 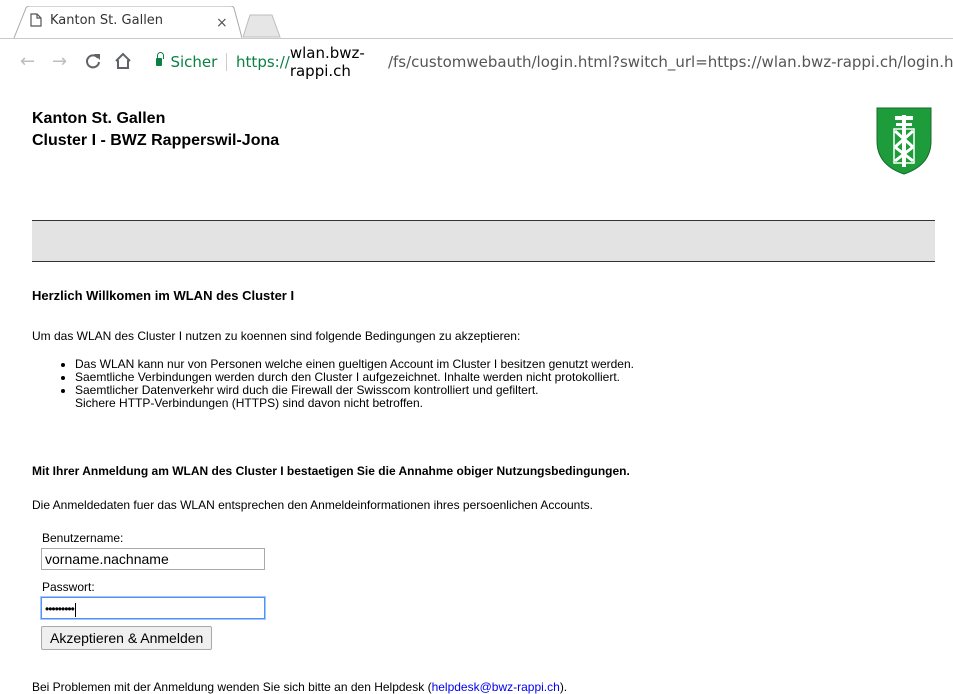 I want to click on crest-logo, so click(x=904, y=141).